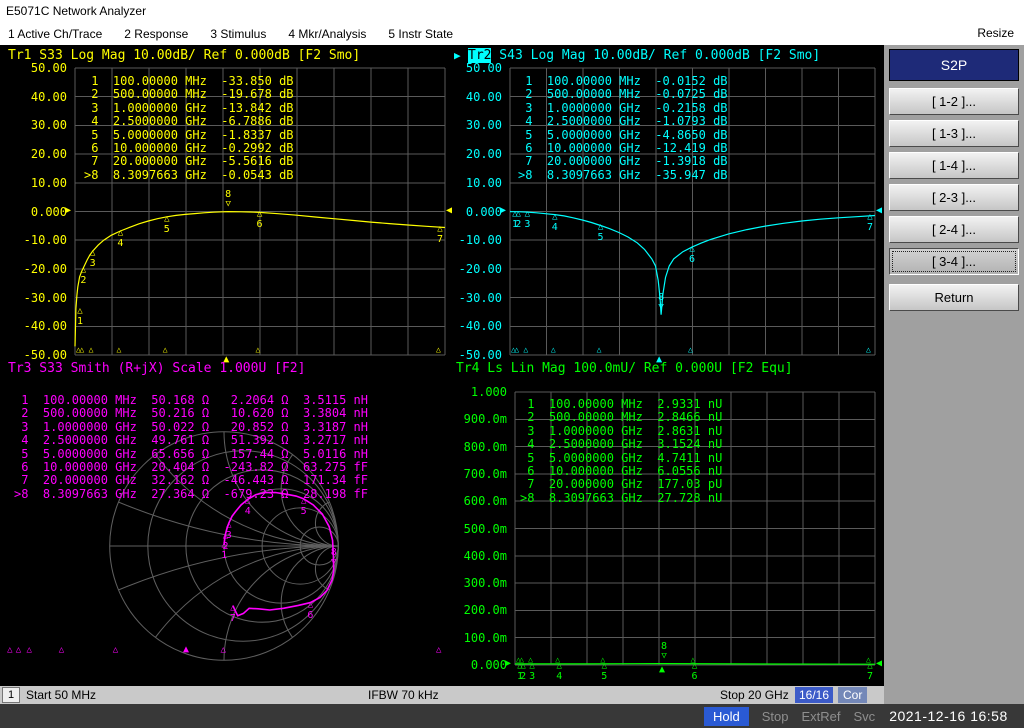 This screenshot has height=728, width=1024. I want to click on marker-table-row: 7 20.000000 GHz -5.5616 dB, so click(189, 161).